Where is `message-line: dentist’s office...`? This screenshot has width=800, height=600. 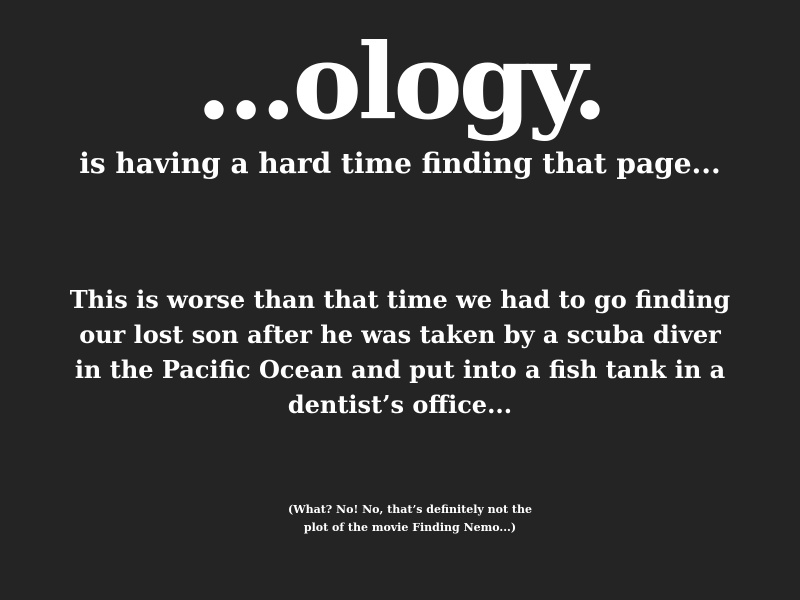
message-line: dentist’s office... is located at coordinates (400, 404).